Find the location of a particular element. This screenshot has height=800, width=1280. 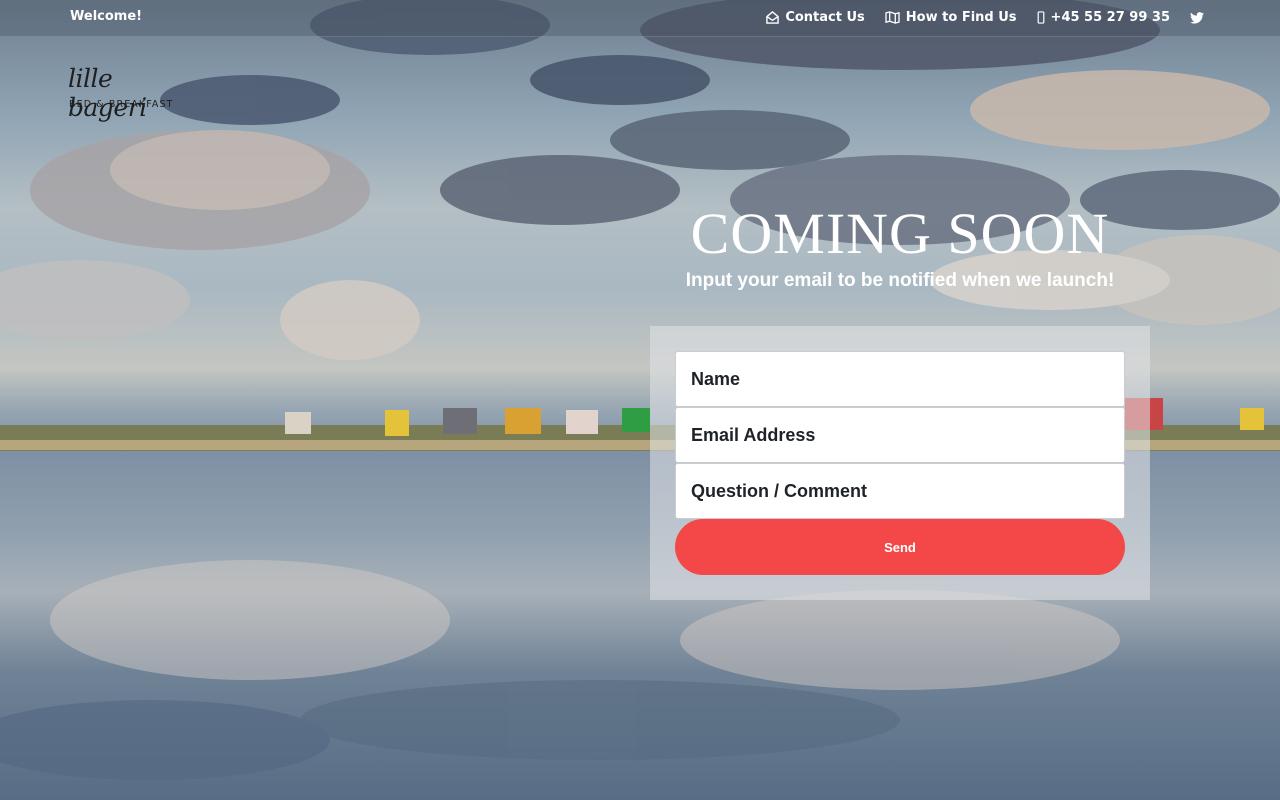

hero-title: COMING SOON is located at coordinates (900, 233).